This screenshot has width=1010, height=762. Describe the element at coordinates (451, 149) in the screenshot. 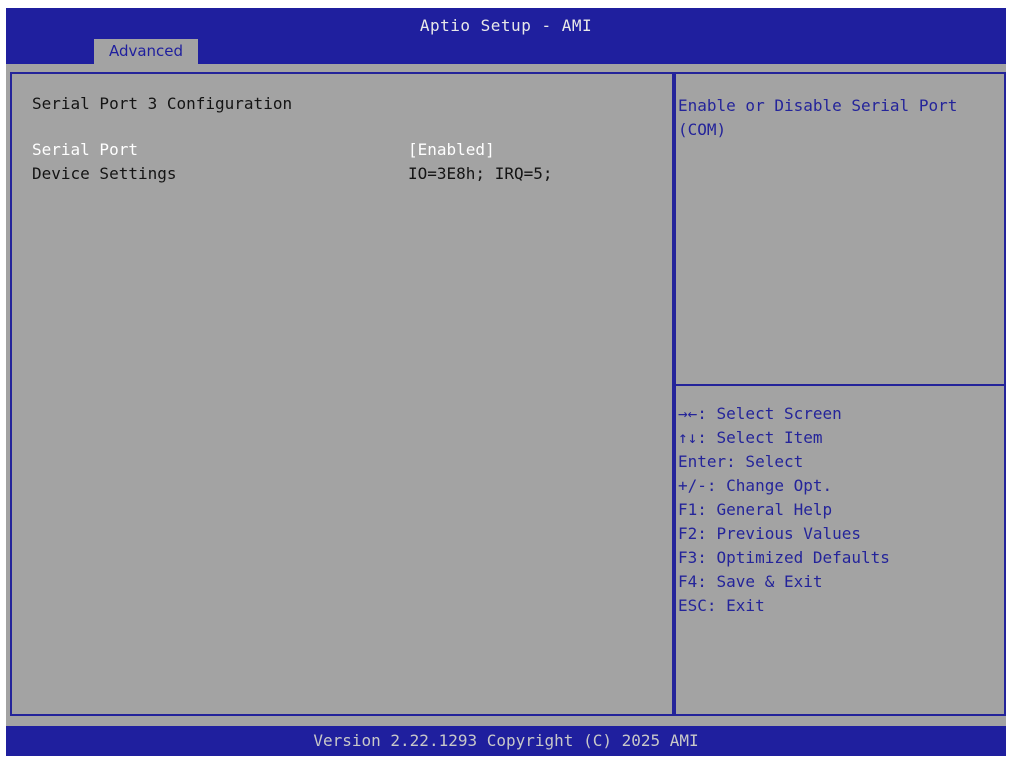

I see `serial-port-value: [Enabled]` at that location.